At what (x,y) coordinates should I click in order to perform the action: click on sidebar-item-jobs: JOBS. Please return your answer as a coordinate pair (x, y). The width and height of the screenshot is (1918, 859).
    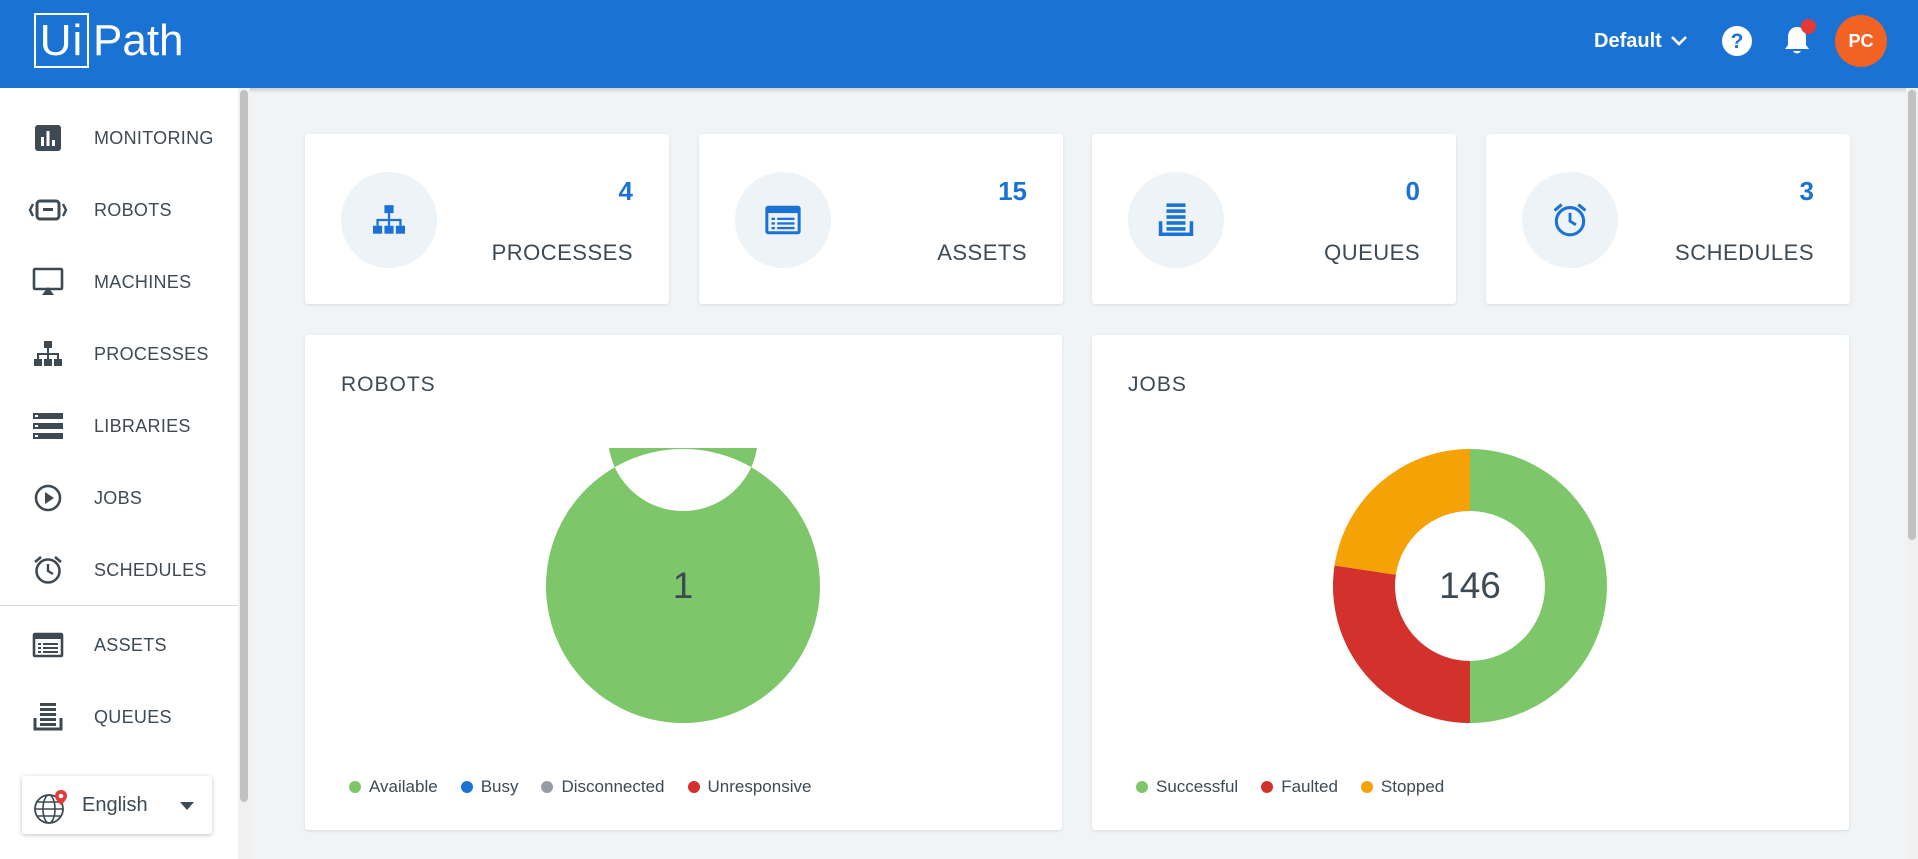
    Looking at the image, I should click on (119, 498).